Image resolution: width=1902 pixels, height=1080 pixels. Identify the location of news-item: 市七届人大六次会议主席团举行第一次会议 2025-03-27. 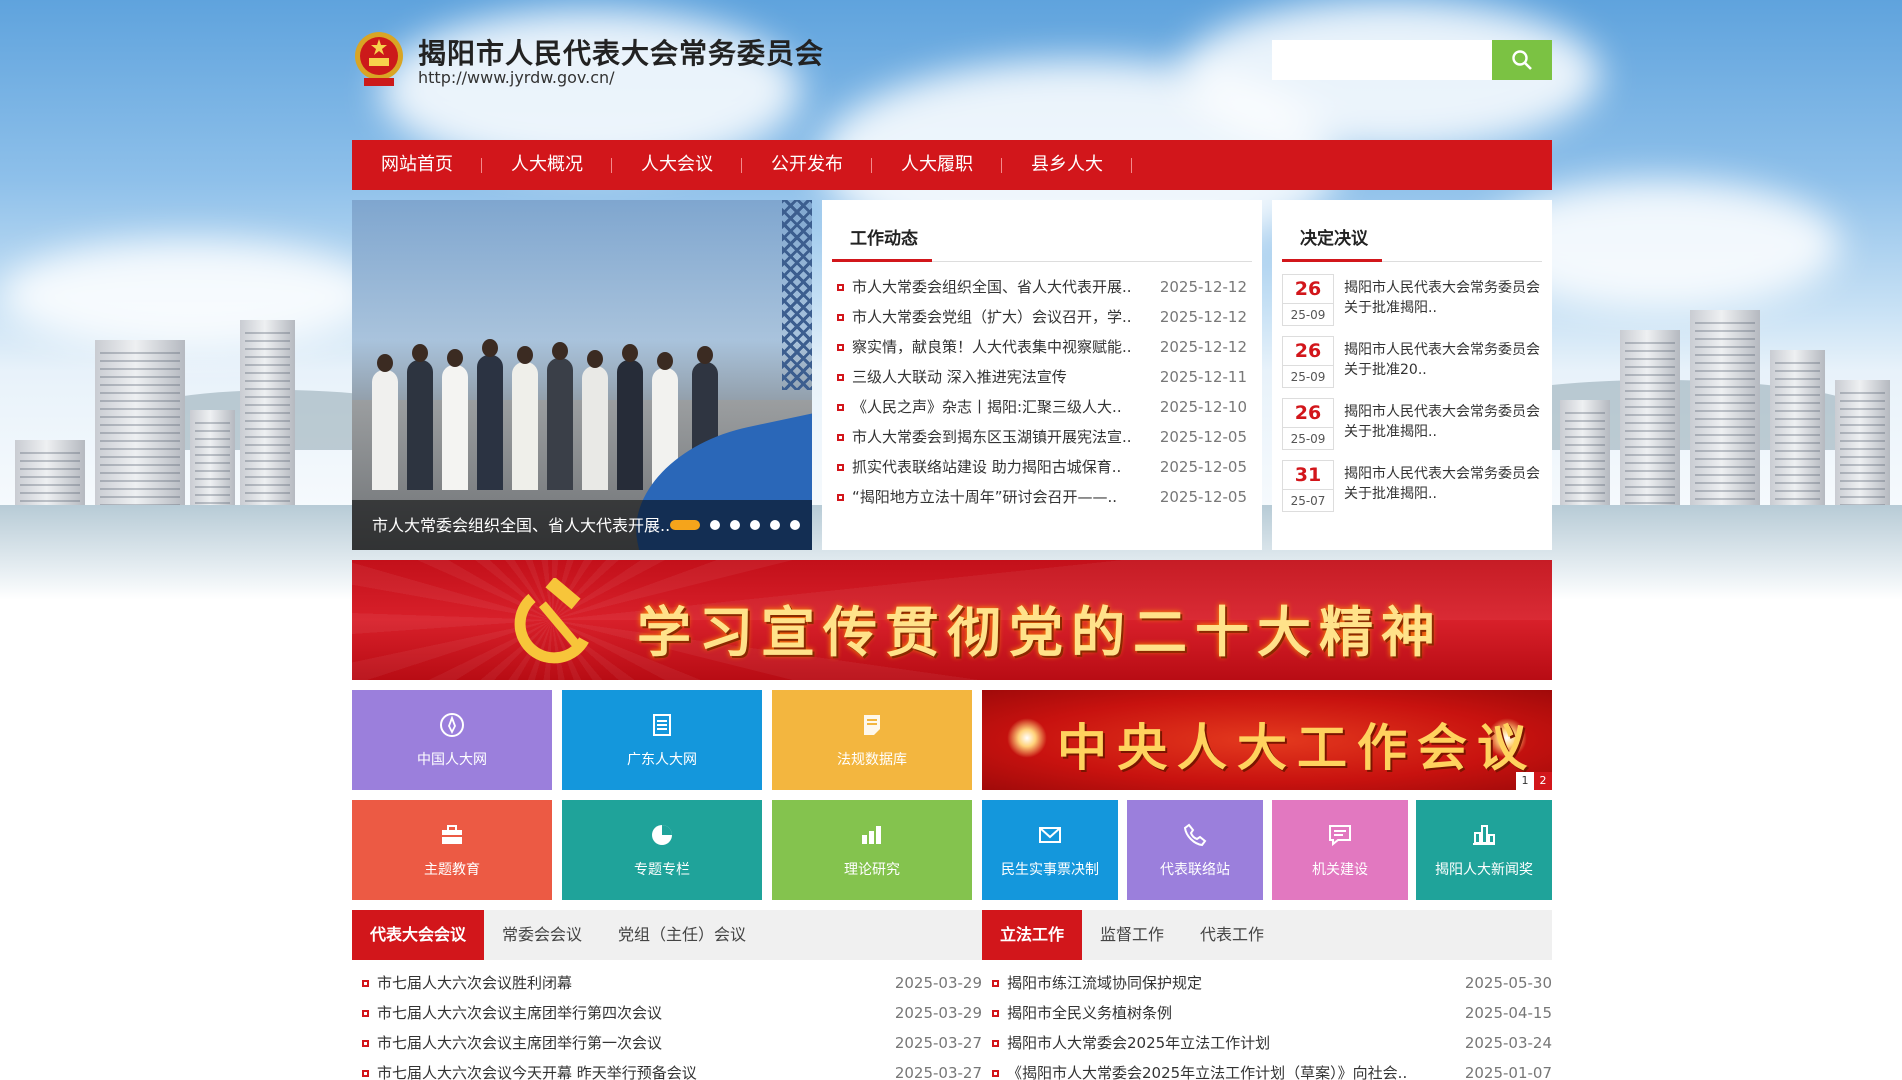
(672, 1043).